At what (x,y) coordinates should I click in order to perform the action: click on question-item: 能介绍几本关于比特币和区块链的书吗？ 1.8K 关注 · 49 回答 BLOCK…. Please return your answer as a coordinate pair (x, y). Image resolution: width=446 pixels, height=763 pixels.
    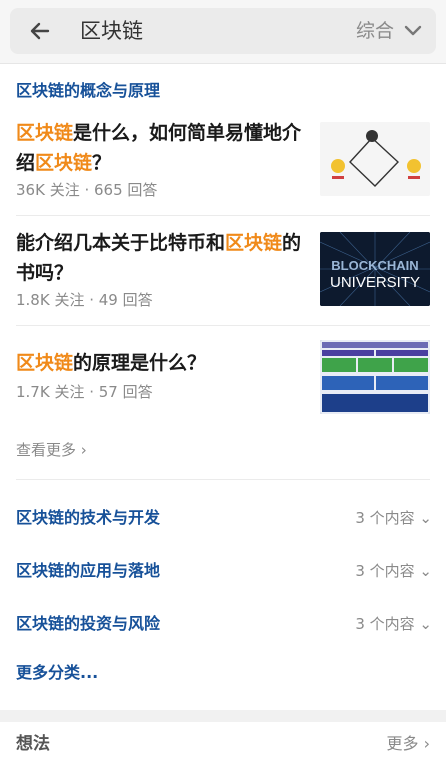
    Looking at the image, I should click on (223, 274).